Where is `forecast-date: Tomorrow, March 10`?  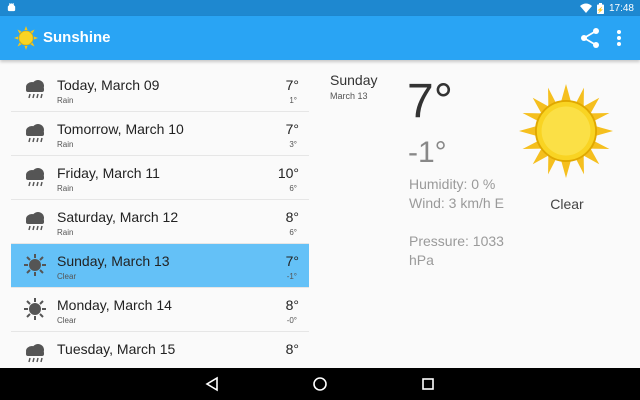
forecast-date: Tomorrow, March 10 is located at coordinates (120, 129).